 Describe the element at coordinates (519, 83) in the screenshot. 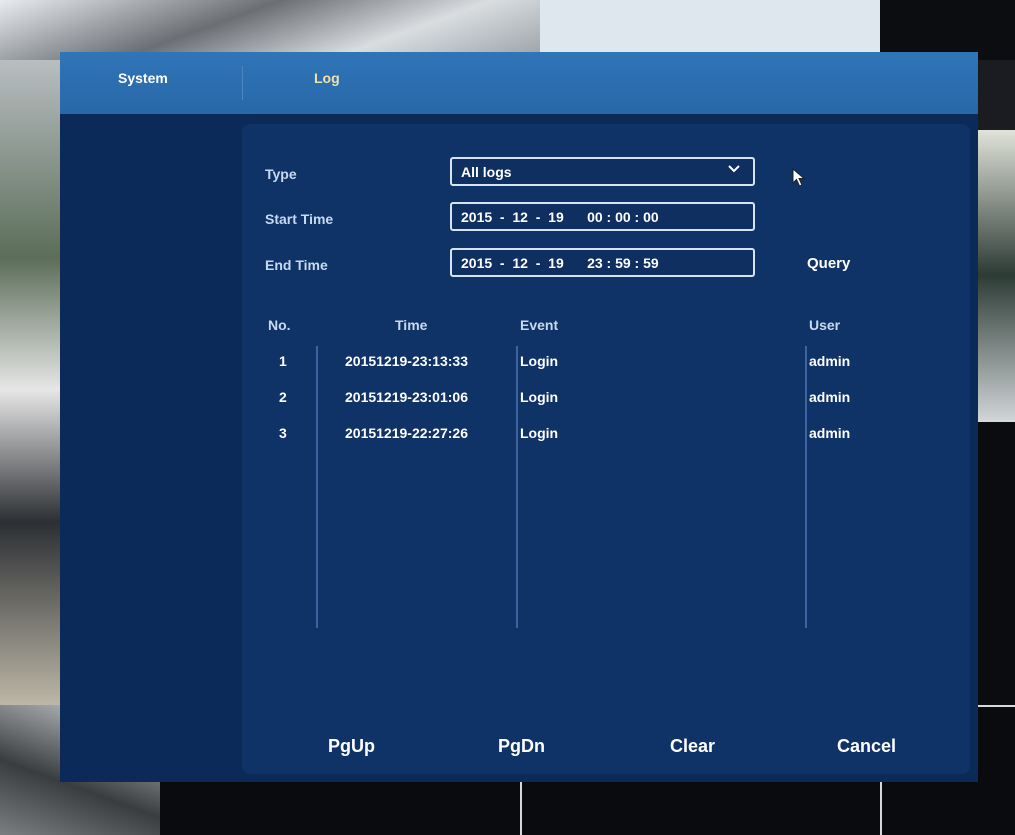

I see `dialog-header: System Log` at that location.